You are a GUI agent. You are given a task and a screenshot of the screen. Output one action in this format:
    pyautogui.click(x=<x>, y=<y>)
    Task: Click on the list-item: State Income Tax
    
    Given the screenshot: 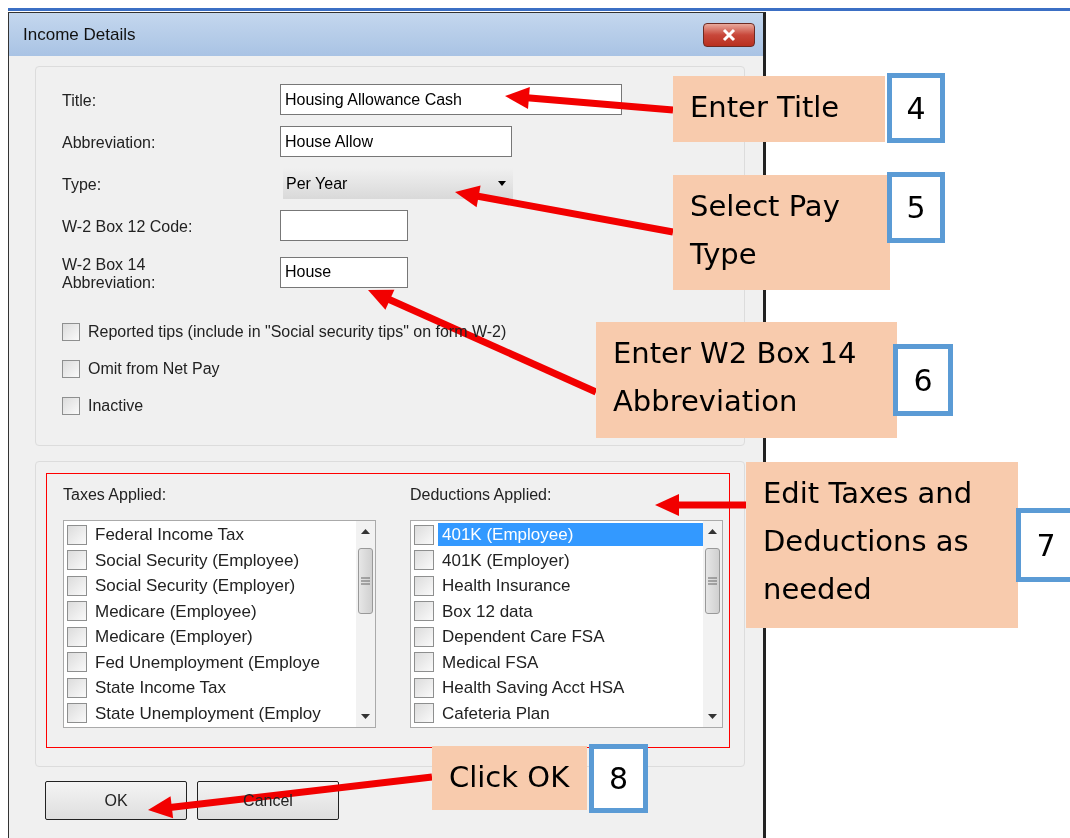 What is the action you would take?
    pyautogui.click(x=223, y=688)
    